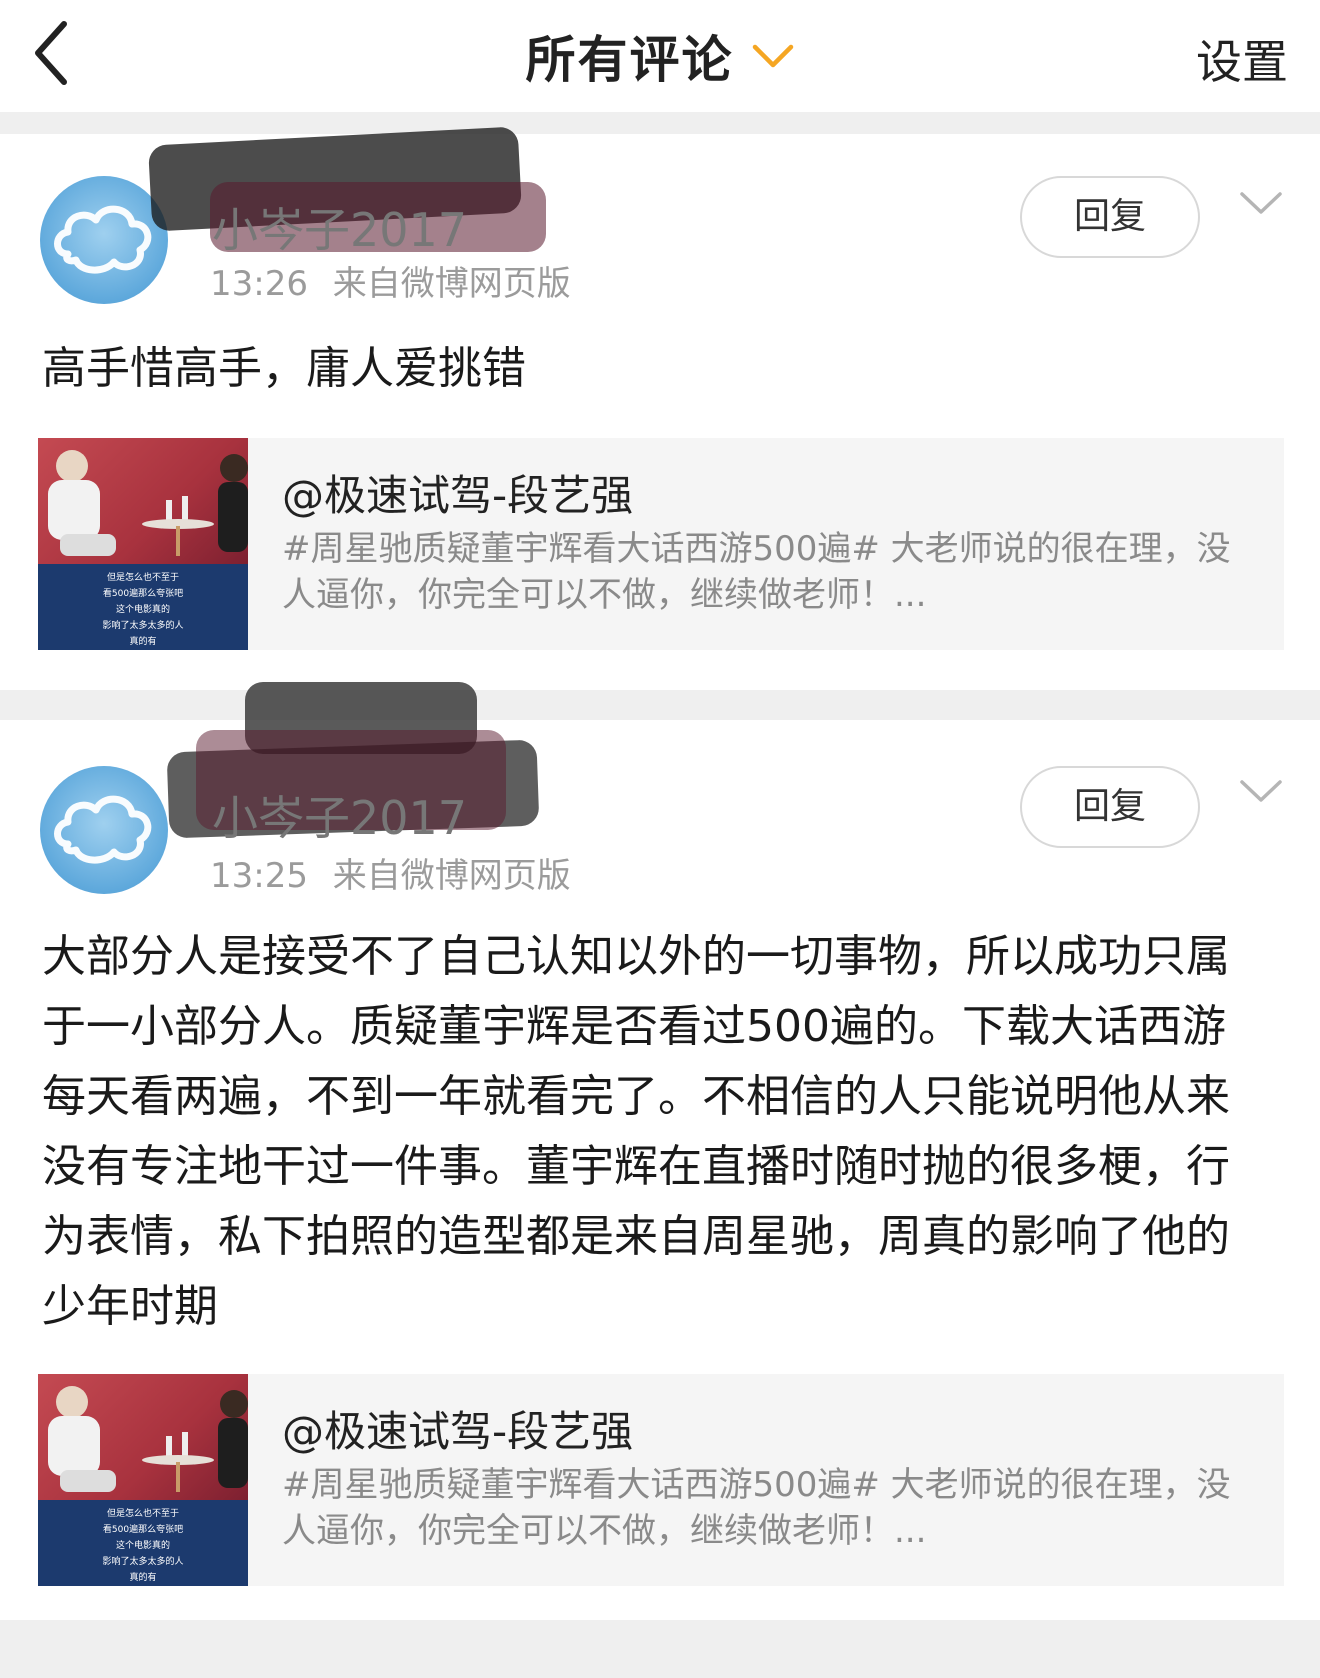  I want to click on settings-button: 设置, so click(1242, 59).